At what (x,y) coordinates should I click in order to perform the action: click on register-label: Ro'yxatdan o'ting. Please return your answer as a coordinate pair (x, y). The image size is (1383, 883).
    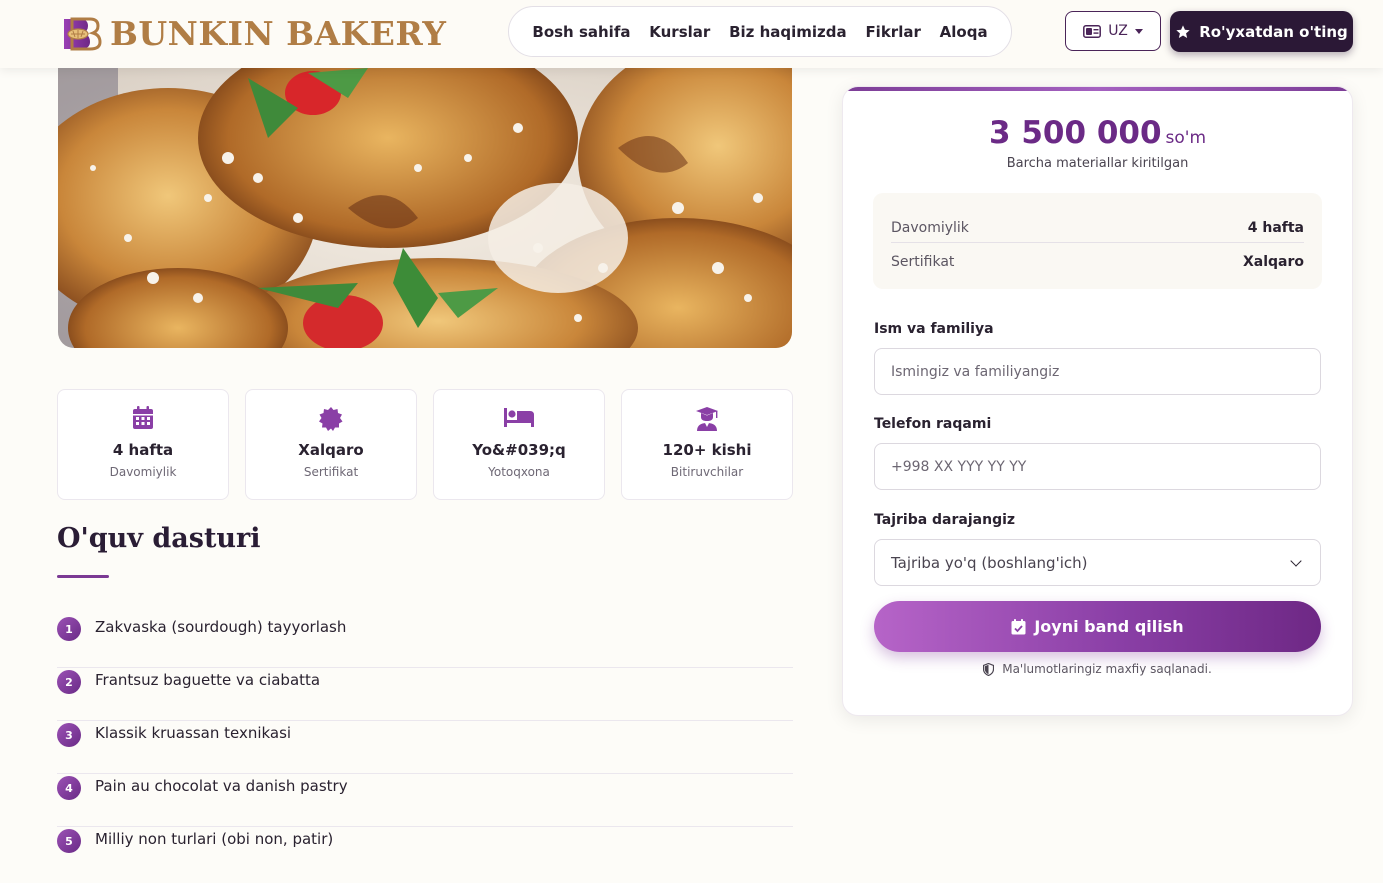
    Looking at the image, I should click on (1273, 31).